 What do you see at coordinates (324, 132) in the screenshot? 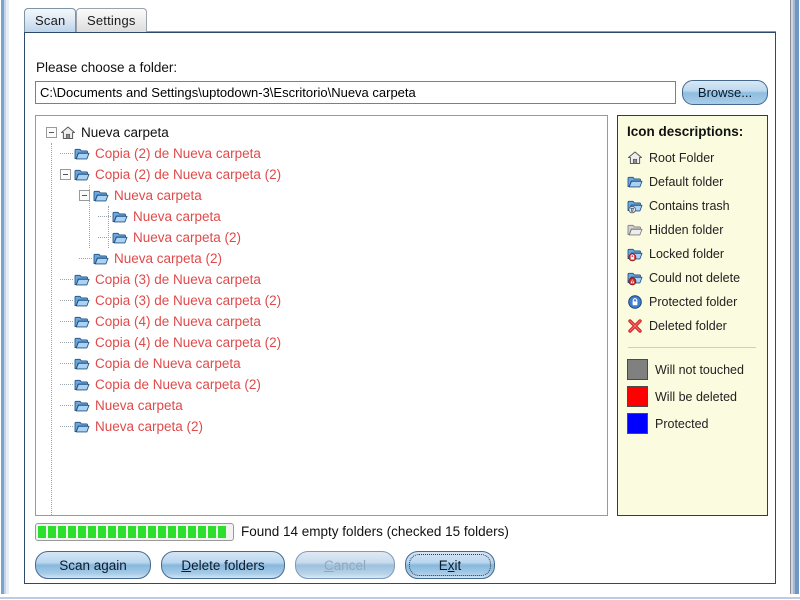
I see `tree-root-row: Nueva carpeta` at bounding box center [324, 132].